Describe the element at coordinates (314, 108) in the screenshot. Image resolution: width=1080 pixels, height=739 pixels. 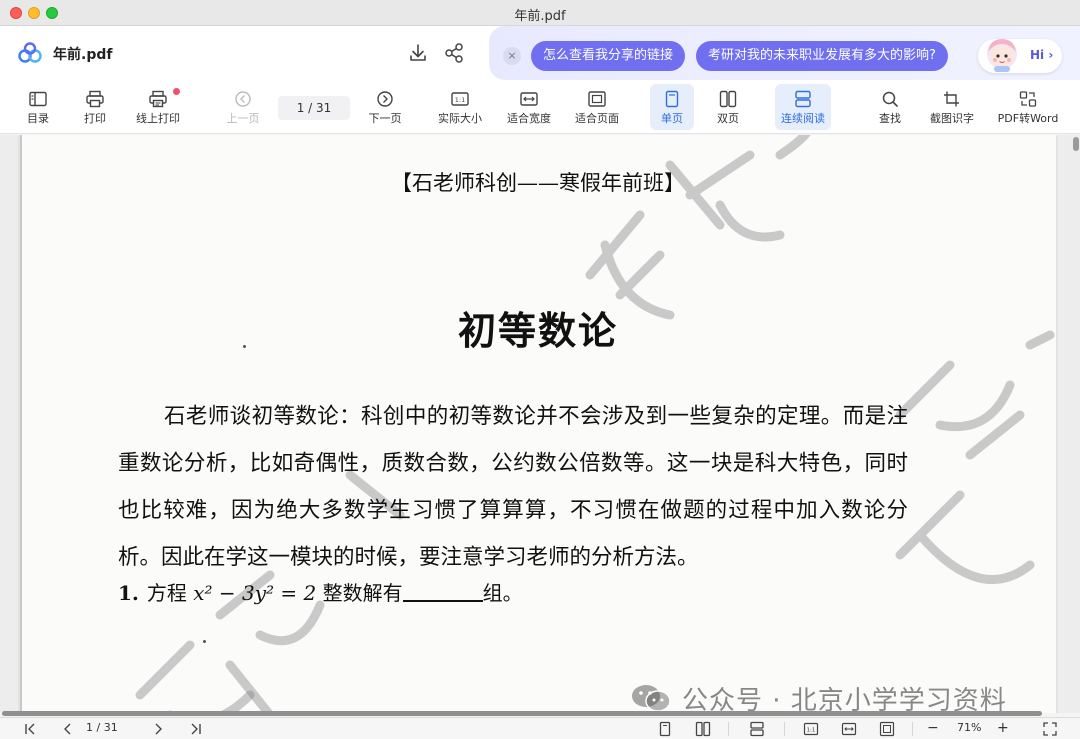
I see `page-number-input: 1 / 31` at that location.